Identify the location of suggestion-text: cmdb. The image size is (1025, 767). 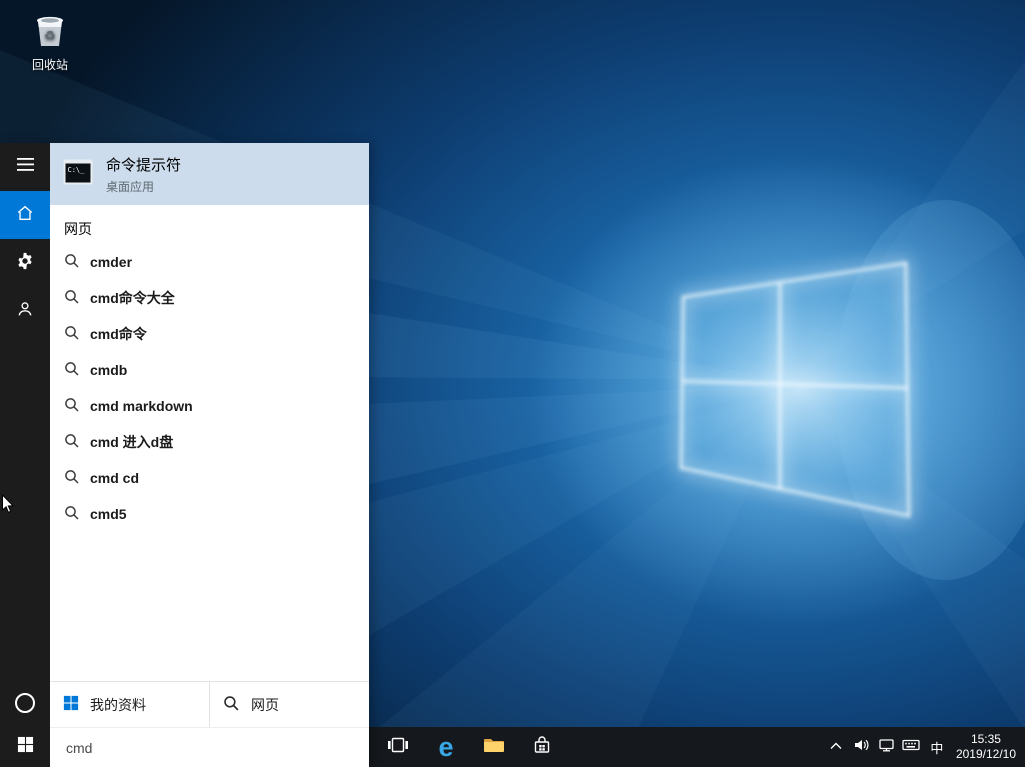
(109, 370).